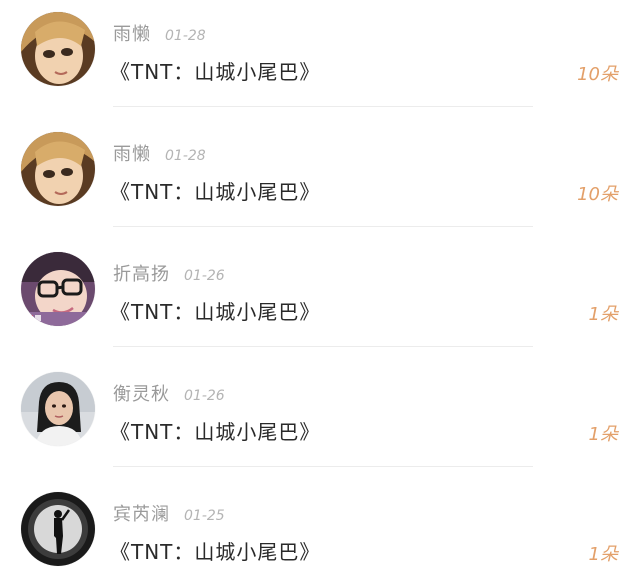  What do you see at coordinates (141, 393) in the screenshot?
I see `username: 衡灵秋` at bounding box center [141, 393].